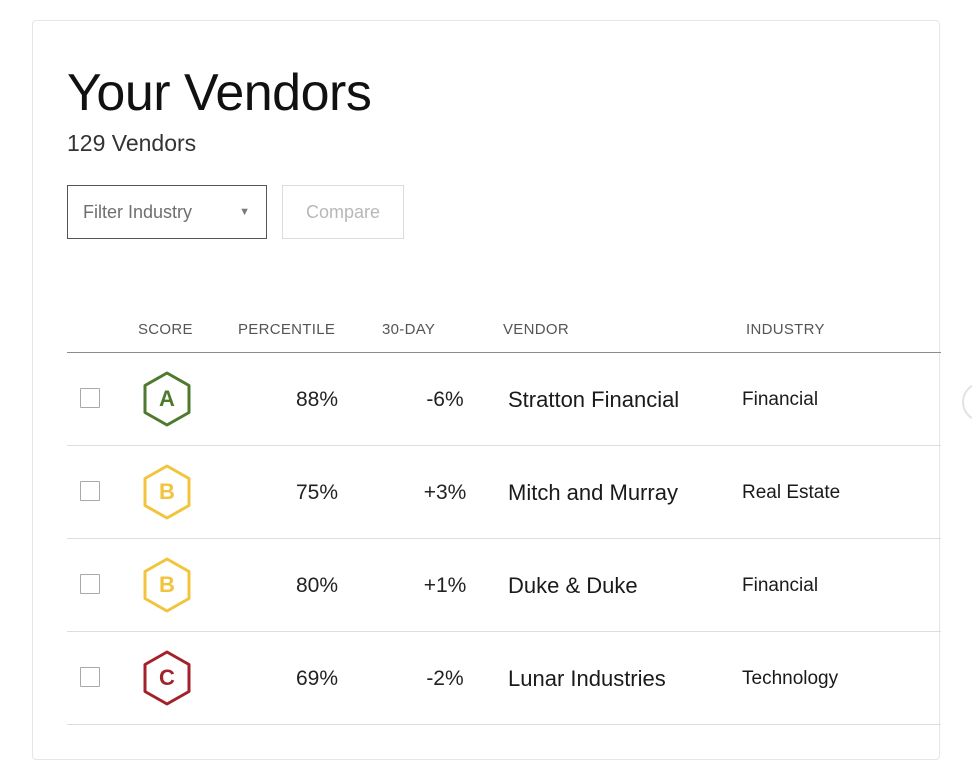  Describe the element at coordinates (790, 678) in the screenshot. I see `industry-value: Technology` at that location.